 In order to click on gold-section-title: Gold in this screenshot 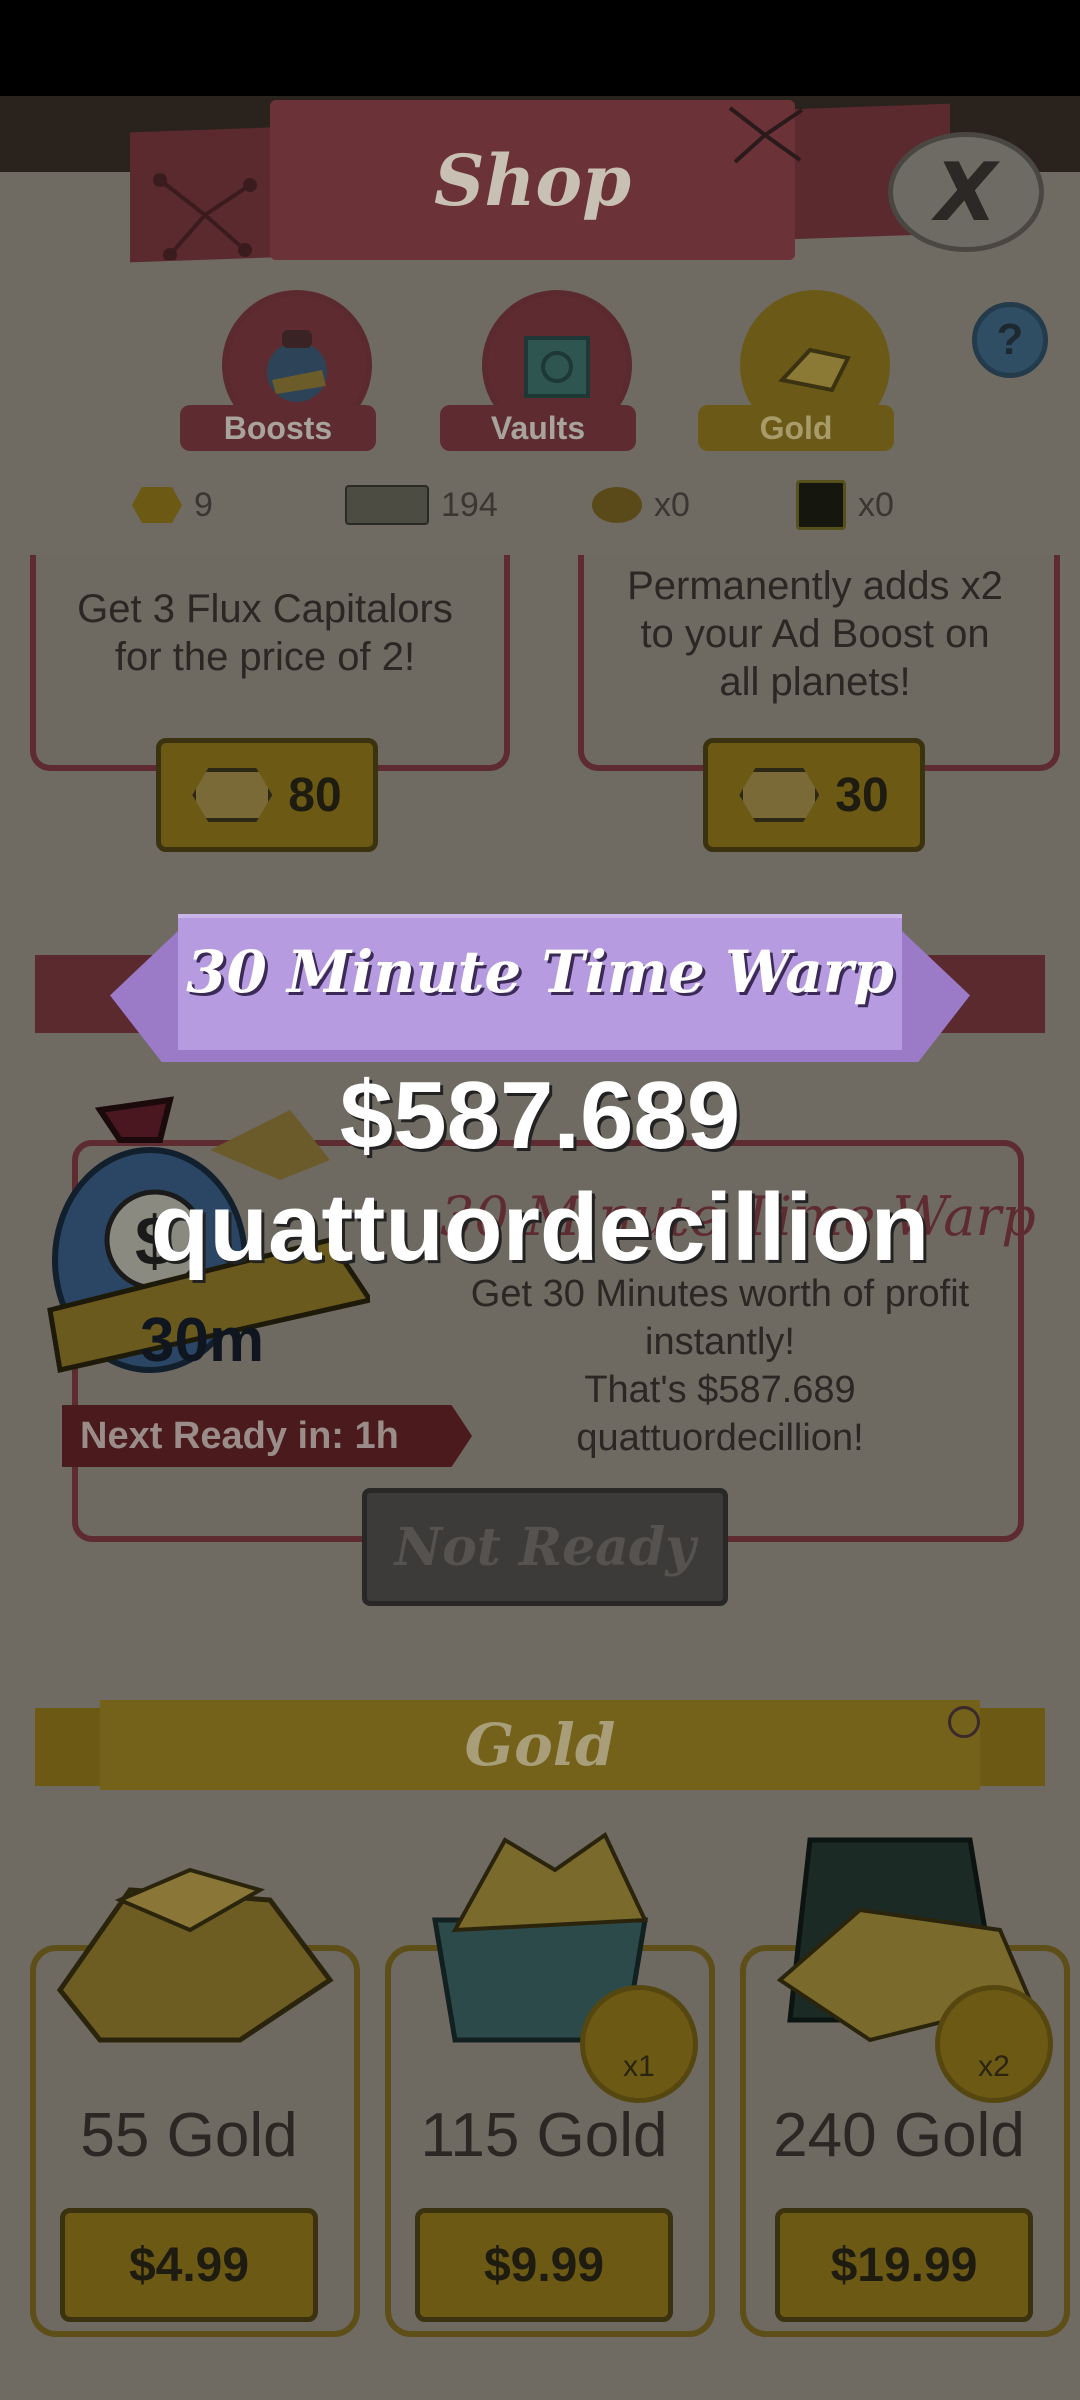, I will do `click(540, 1745)`.